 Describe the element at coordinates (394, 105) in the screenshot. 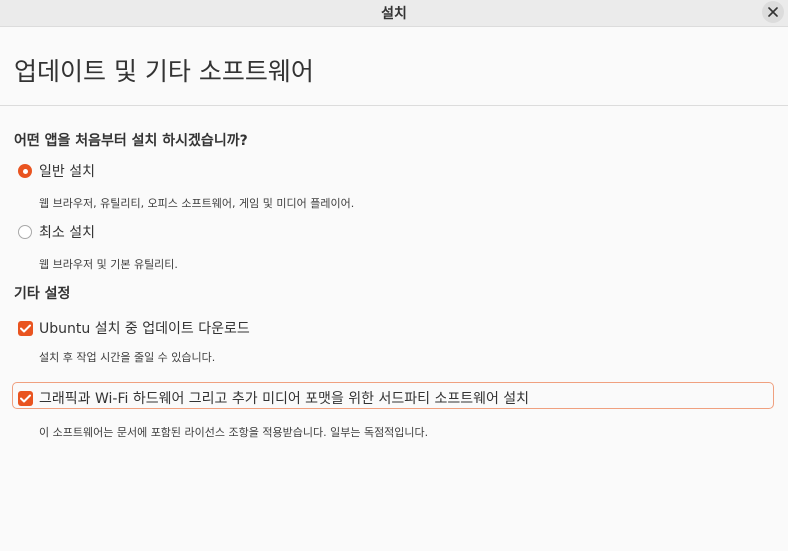

I see `header-divider` at that location.